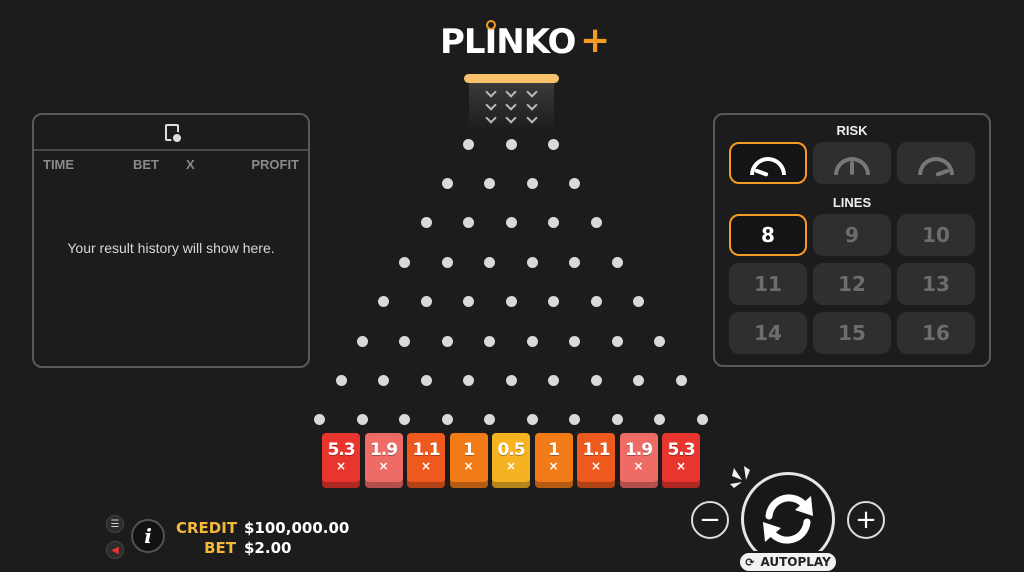  I want to click on risk-high-button, so click(936, 163).